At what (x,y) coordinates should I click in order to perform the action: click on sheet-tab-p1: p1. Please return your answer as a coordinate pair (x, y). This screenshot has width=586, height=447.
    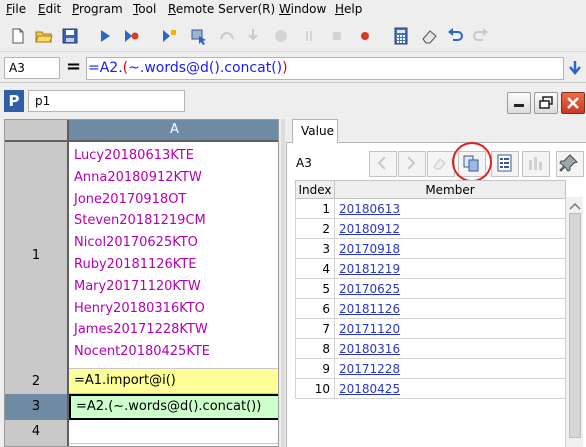
    Looking at the image, I should click on (106, 101).